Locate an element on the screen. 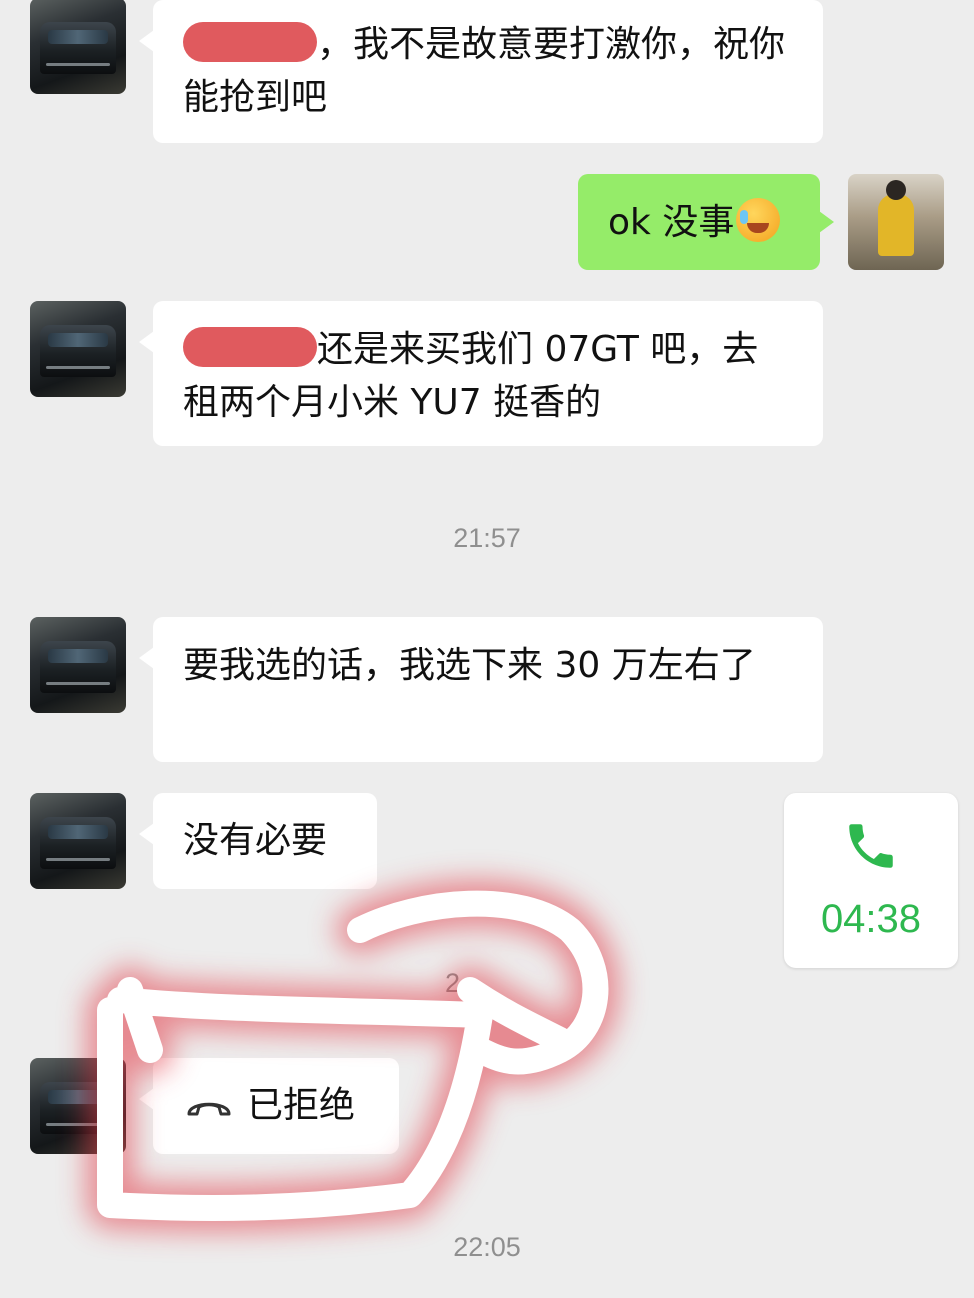 The width and height of the screenshot is (974, 1298). message-bubble: 没有必要 is located at coordinates (258, 841).